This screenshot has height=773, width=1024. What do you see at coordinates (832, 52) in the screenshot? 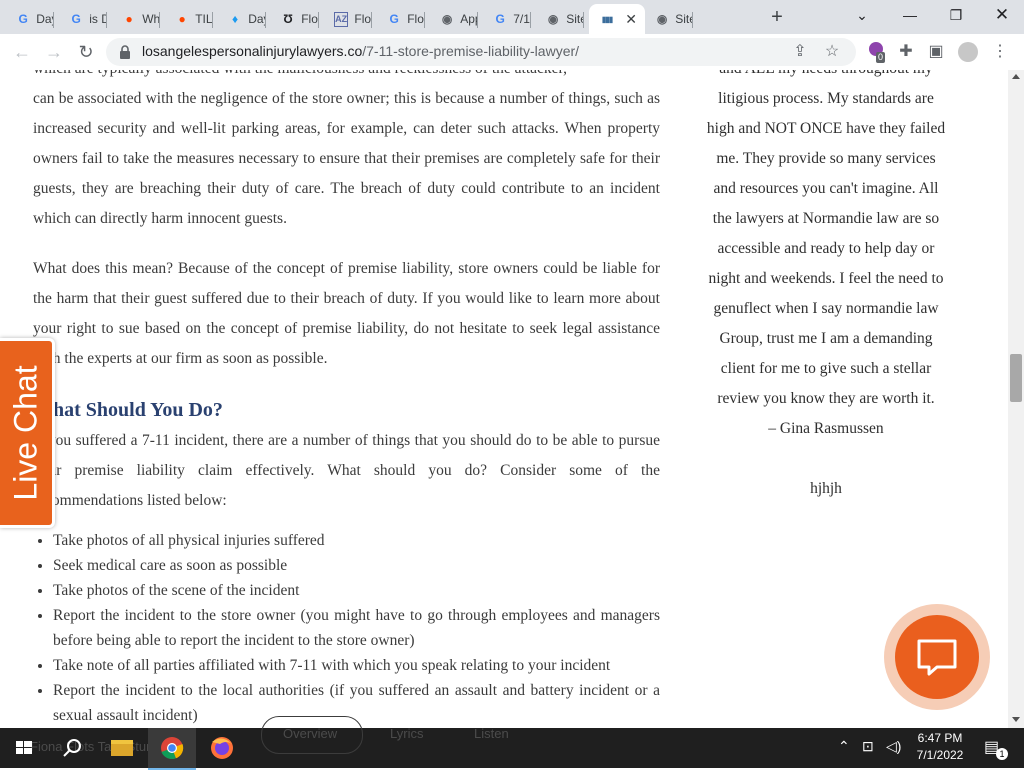
I see `bookmark-star-icon: ☆` at bounding box center [832, 52].